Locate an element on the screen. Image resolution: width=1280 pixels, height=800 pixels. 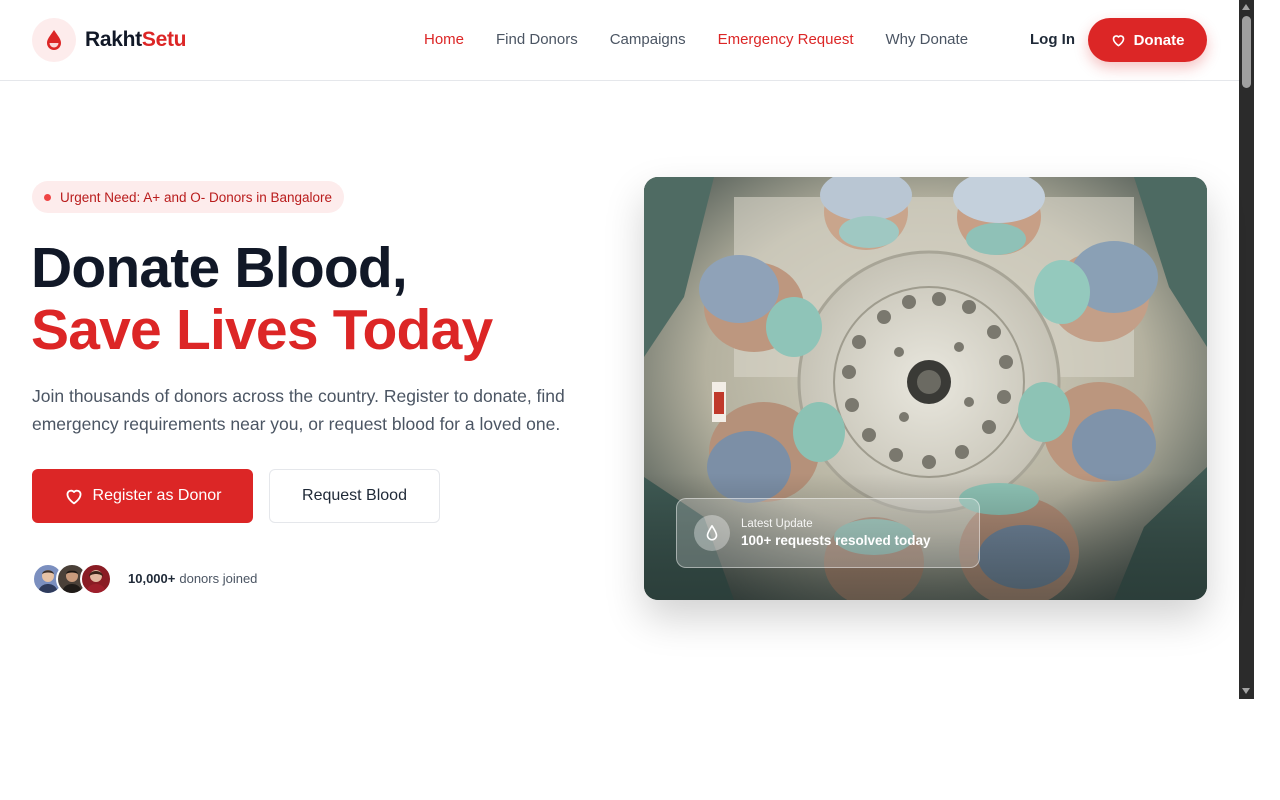
donor-count-text: 10,000+ donors joined is located at coordinates (192, 578).